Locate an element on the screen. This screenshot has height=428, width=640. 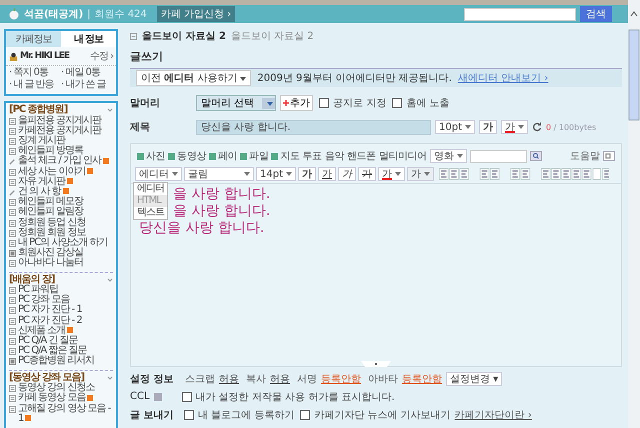
insert-button: 멀티미디어 is located at coordinates (402, 156).